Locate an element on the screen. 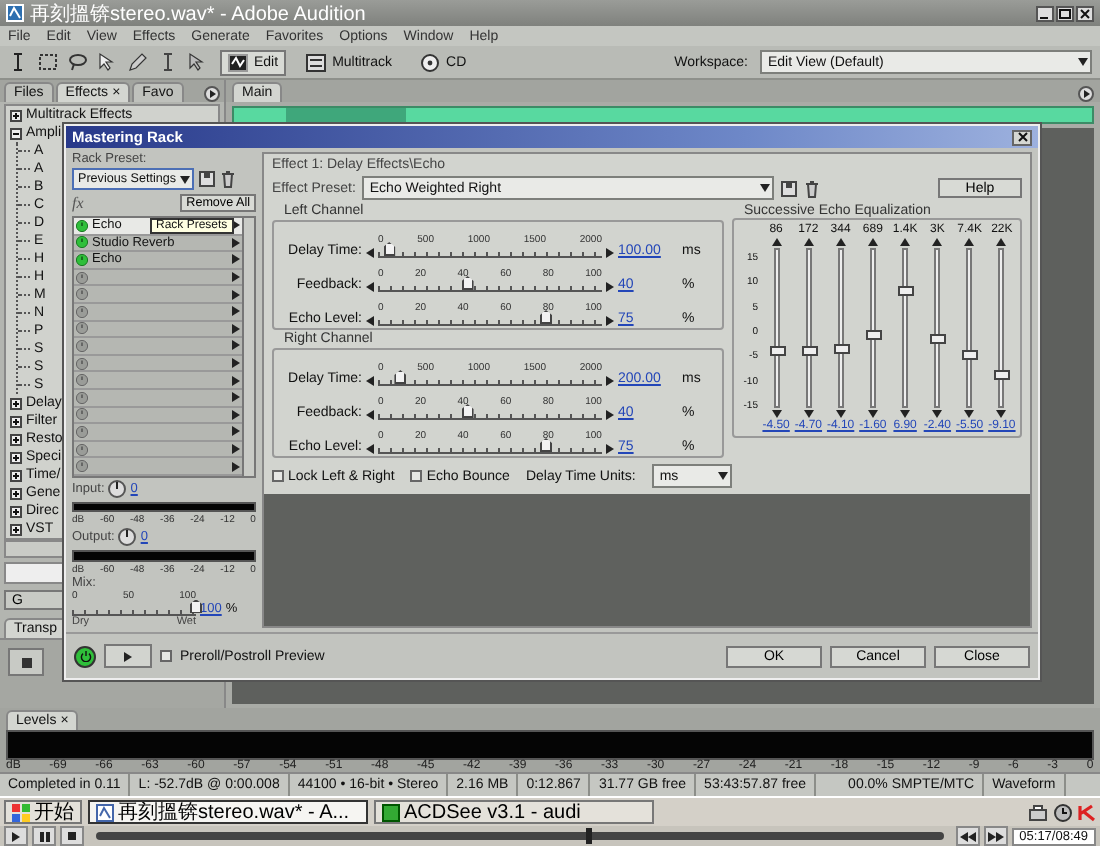  printer-icon is located at coordinates (1038, 812).